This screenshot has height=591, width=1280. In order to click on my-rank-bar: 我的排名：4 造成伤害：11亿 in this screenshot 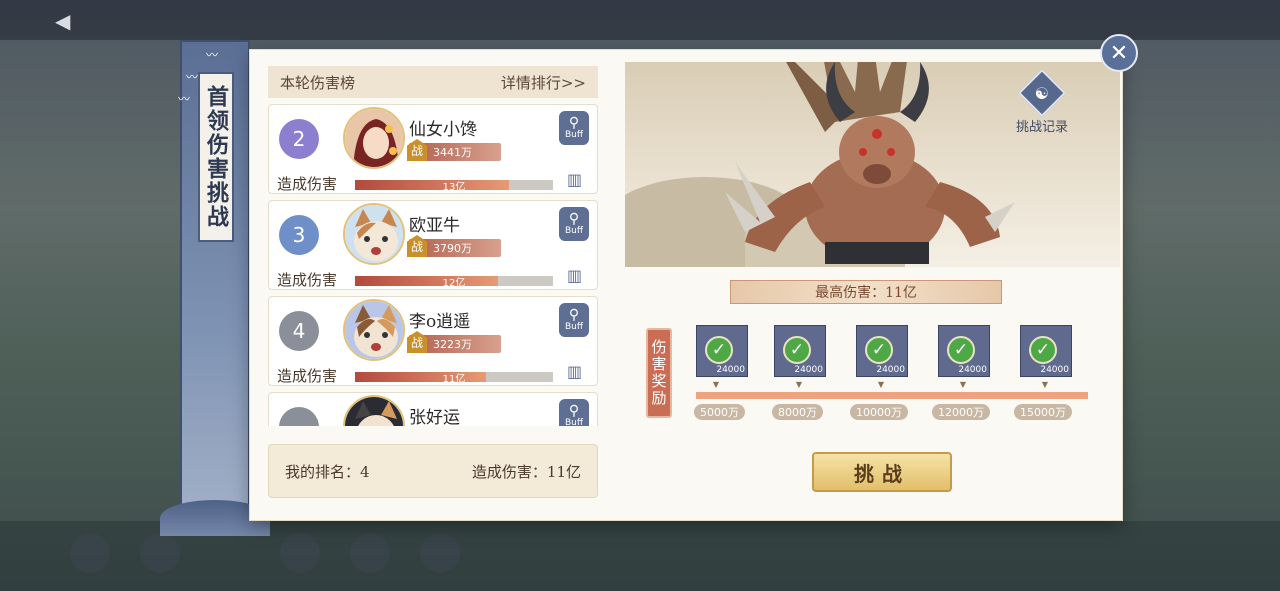, I will do `click(433, 471)`.